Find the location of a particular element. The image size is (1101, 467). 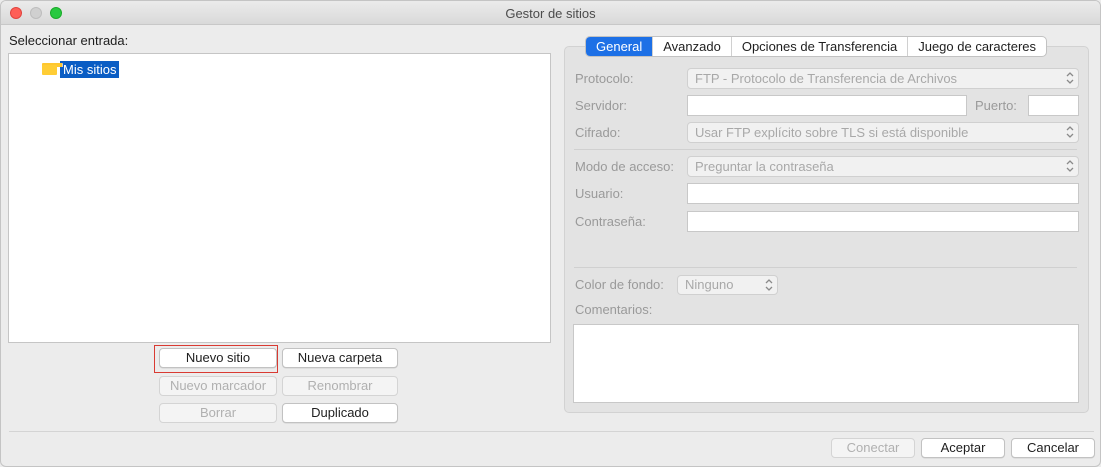

new-bookmark-button: Nuevo marcador is located at coordinates (218, 386).